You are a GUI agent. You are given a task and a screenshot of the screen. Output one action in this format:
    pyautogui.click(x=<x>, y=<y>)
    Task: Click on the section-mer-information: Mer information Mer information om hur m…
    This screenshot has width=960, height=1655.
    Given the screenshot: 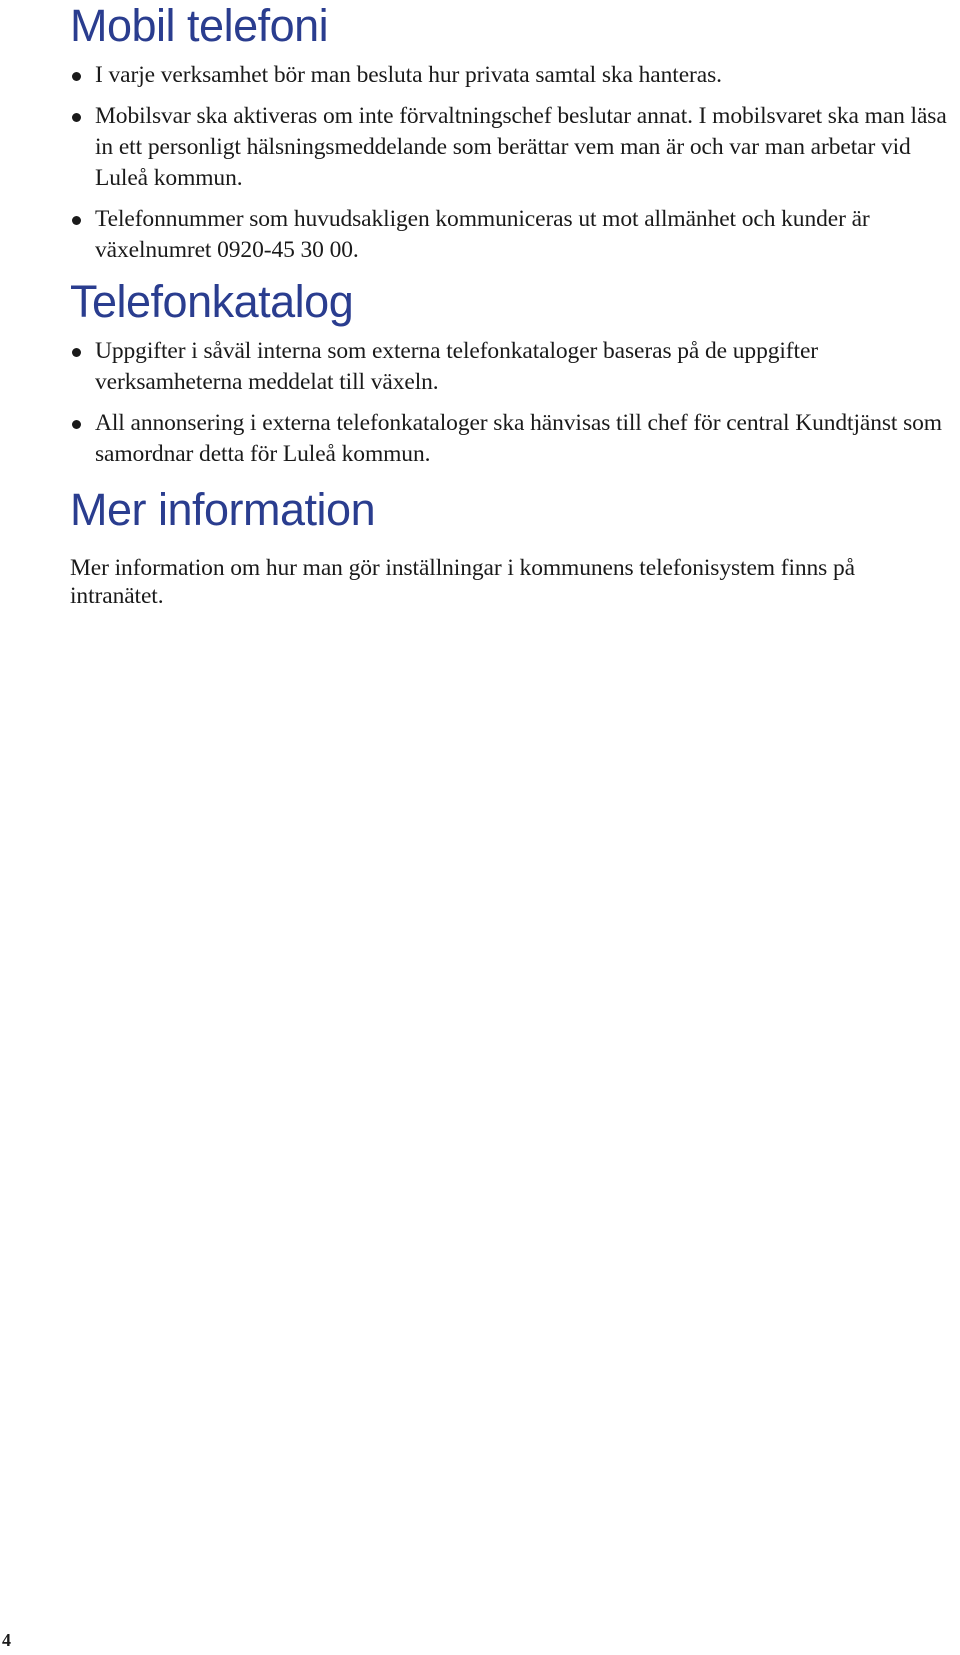 What is the action you would take?
    pyautogui.click(x=510, y=547)
    